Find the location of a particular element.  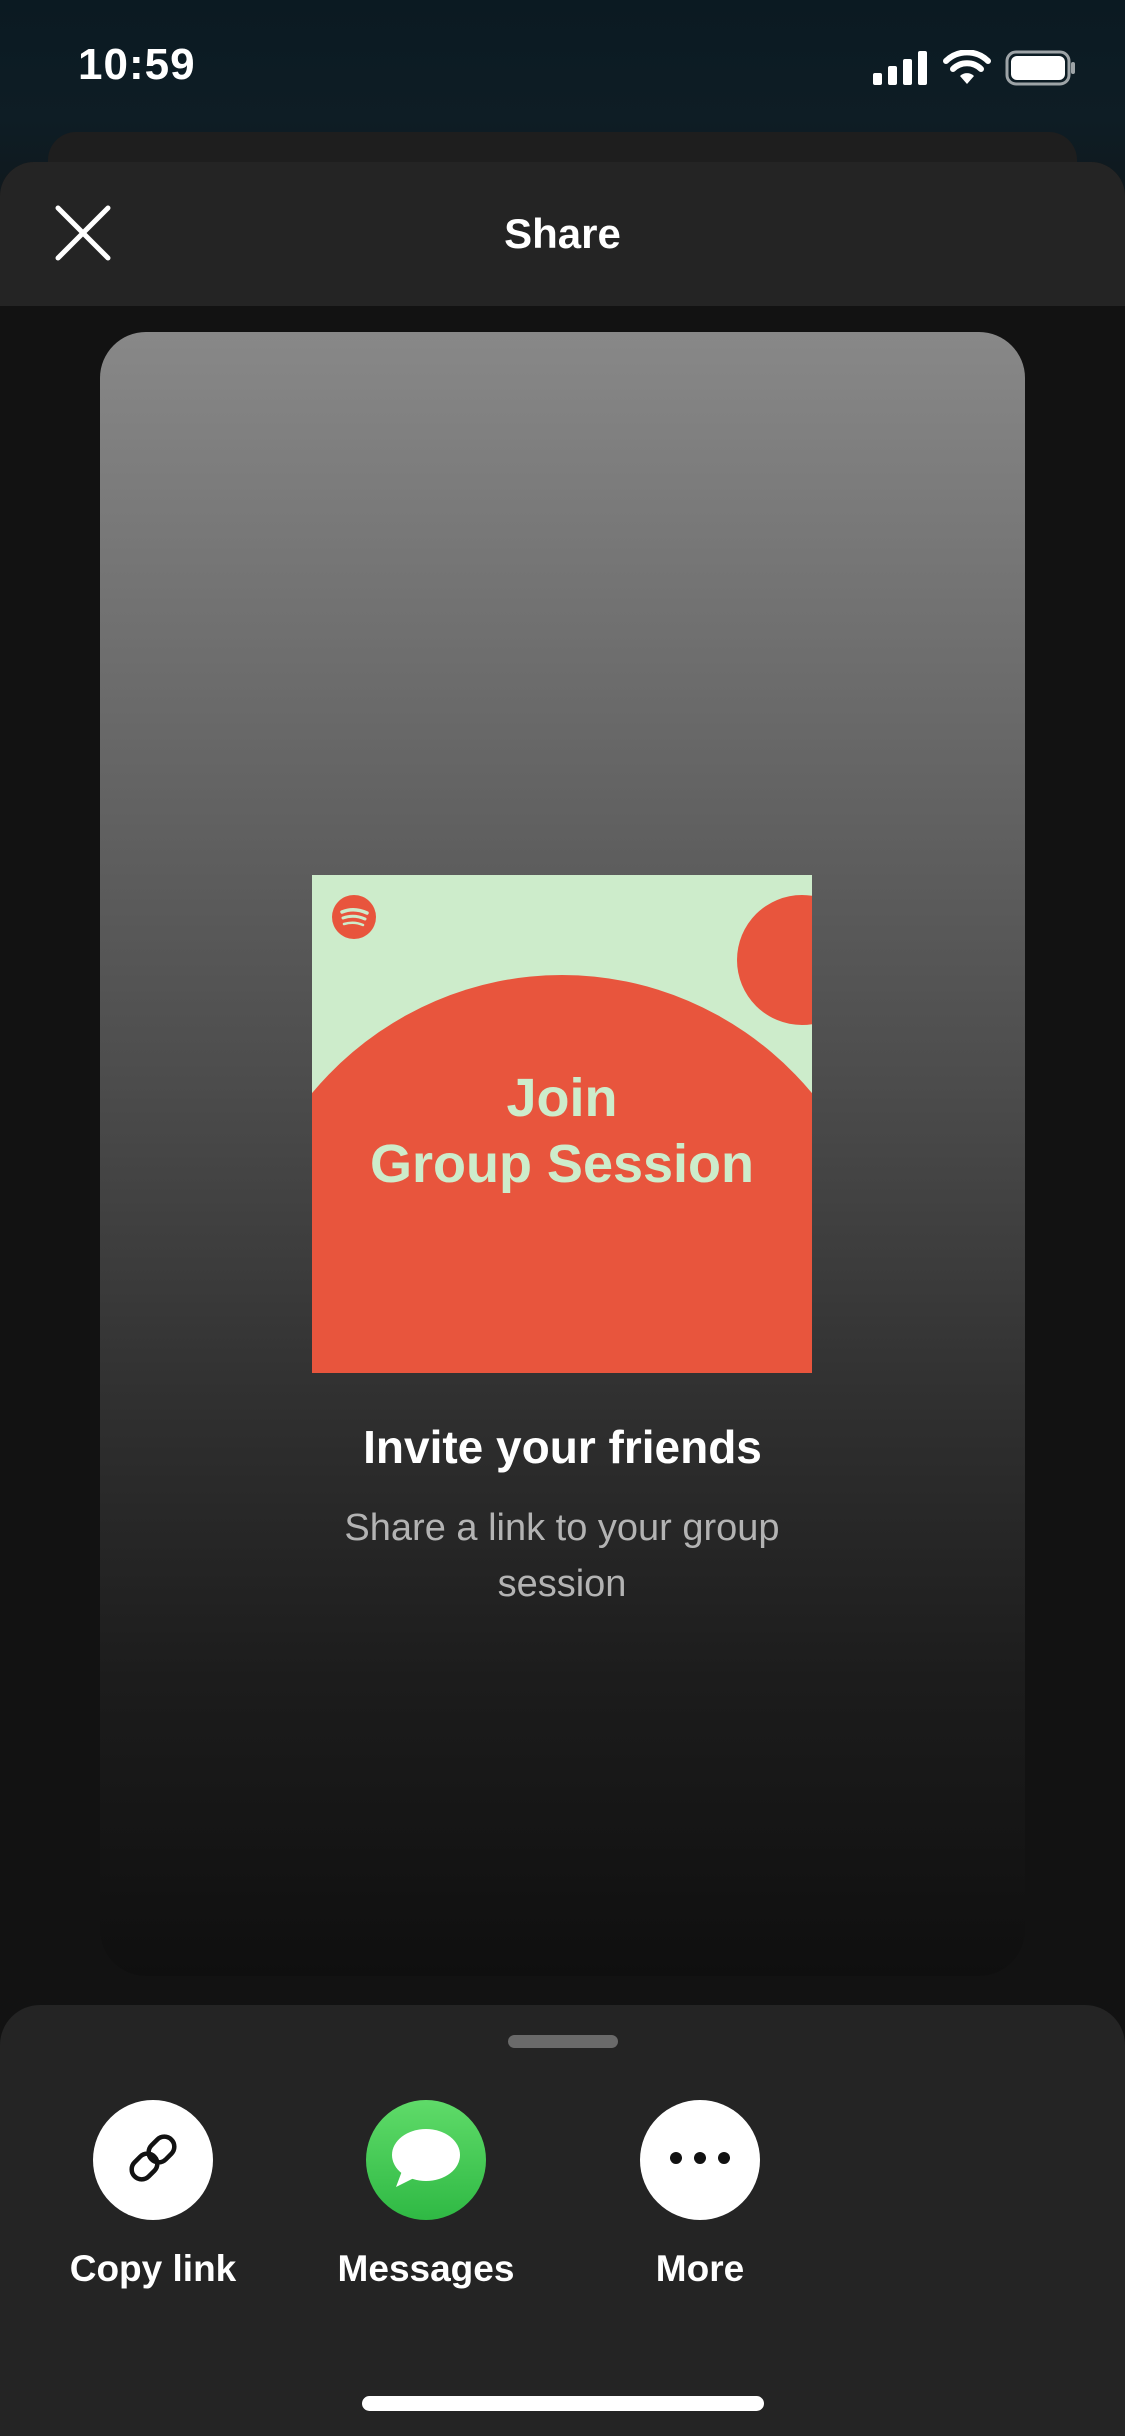

signal-icon is located at coordinates (901, 70).